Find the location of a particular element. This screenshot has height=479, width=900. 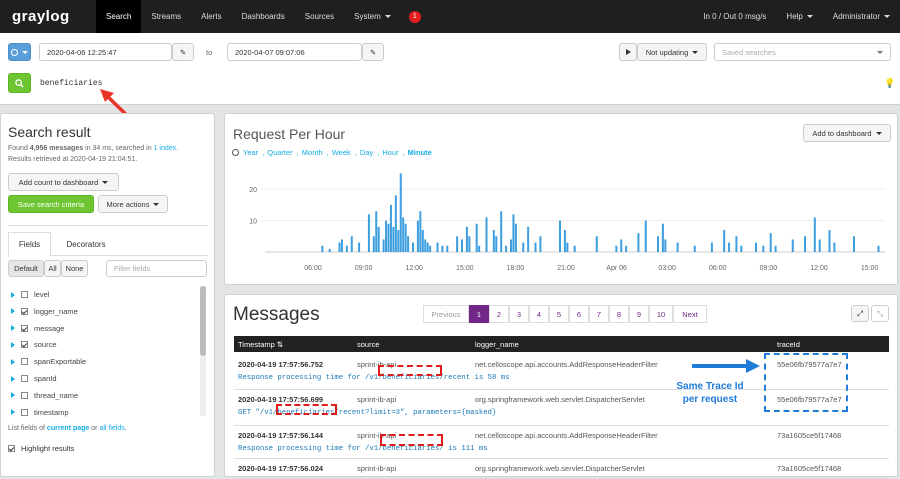

nav-search: Search is located at coordinates (119, 16).